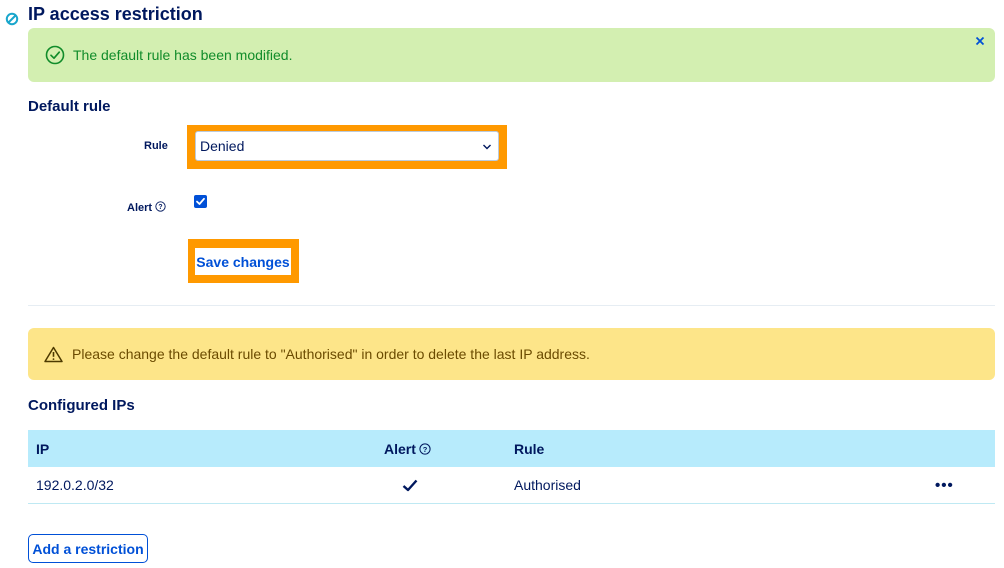  I want to click on table-row: 192.0.2.0/32 Authorised •••, so click(511, 485).